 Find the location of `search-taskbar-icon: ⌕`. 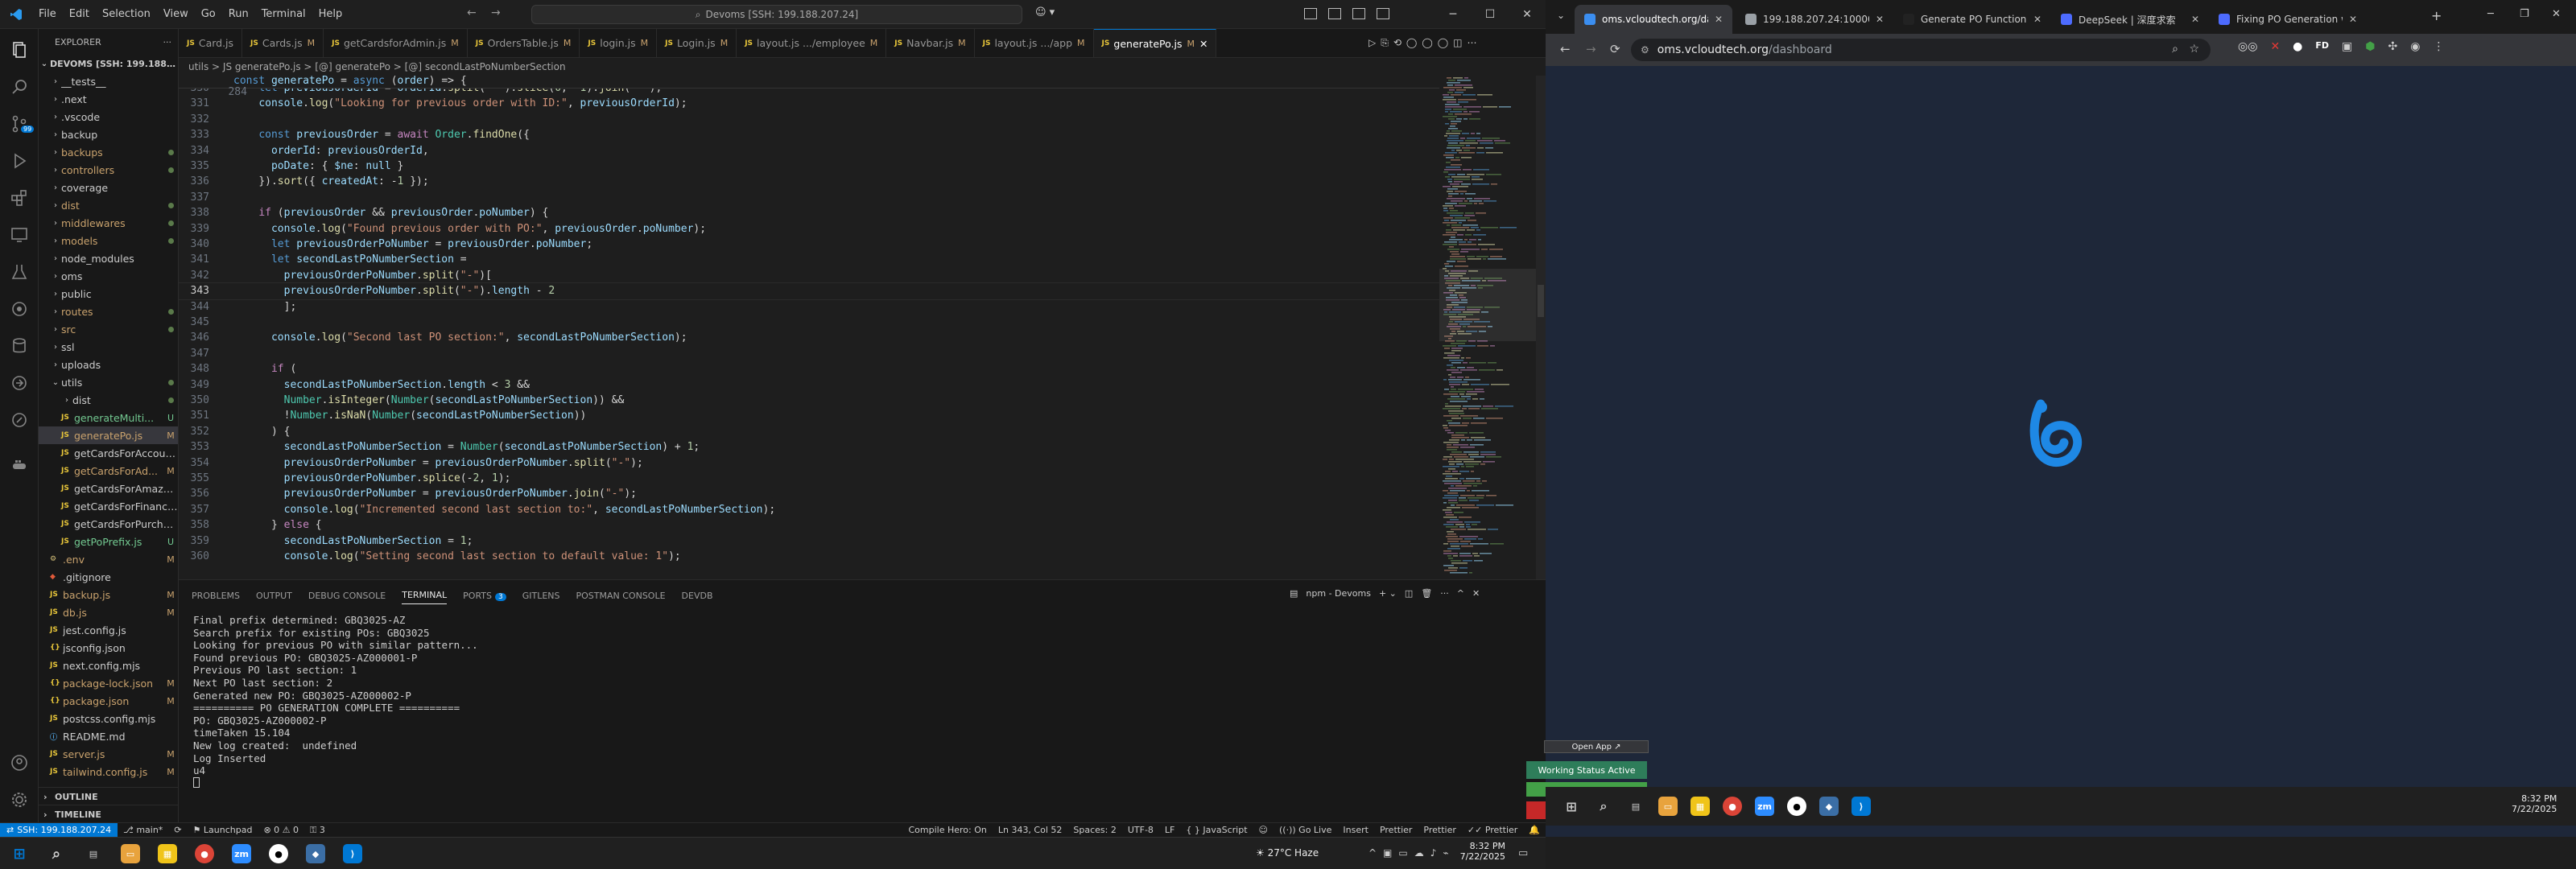

search-taskbar-icon: ⌕ is located at coordinates (1603, 806).